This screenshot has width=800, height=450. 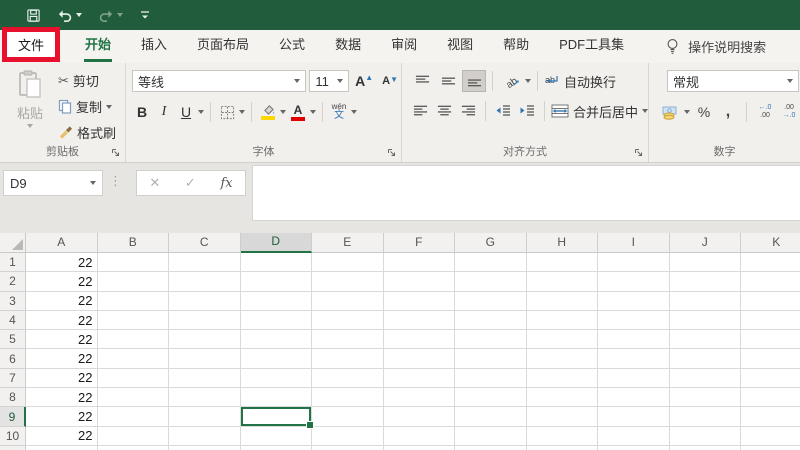 What do you see at coordinates (491, 243) in the screenshot?
I see `column-header-G: G` at bounding box center [491, 243].